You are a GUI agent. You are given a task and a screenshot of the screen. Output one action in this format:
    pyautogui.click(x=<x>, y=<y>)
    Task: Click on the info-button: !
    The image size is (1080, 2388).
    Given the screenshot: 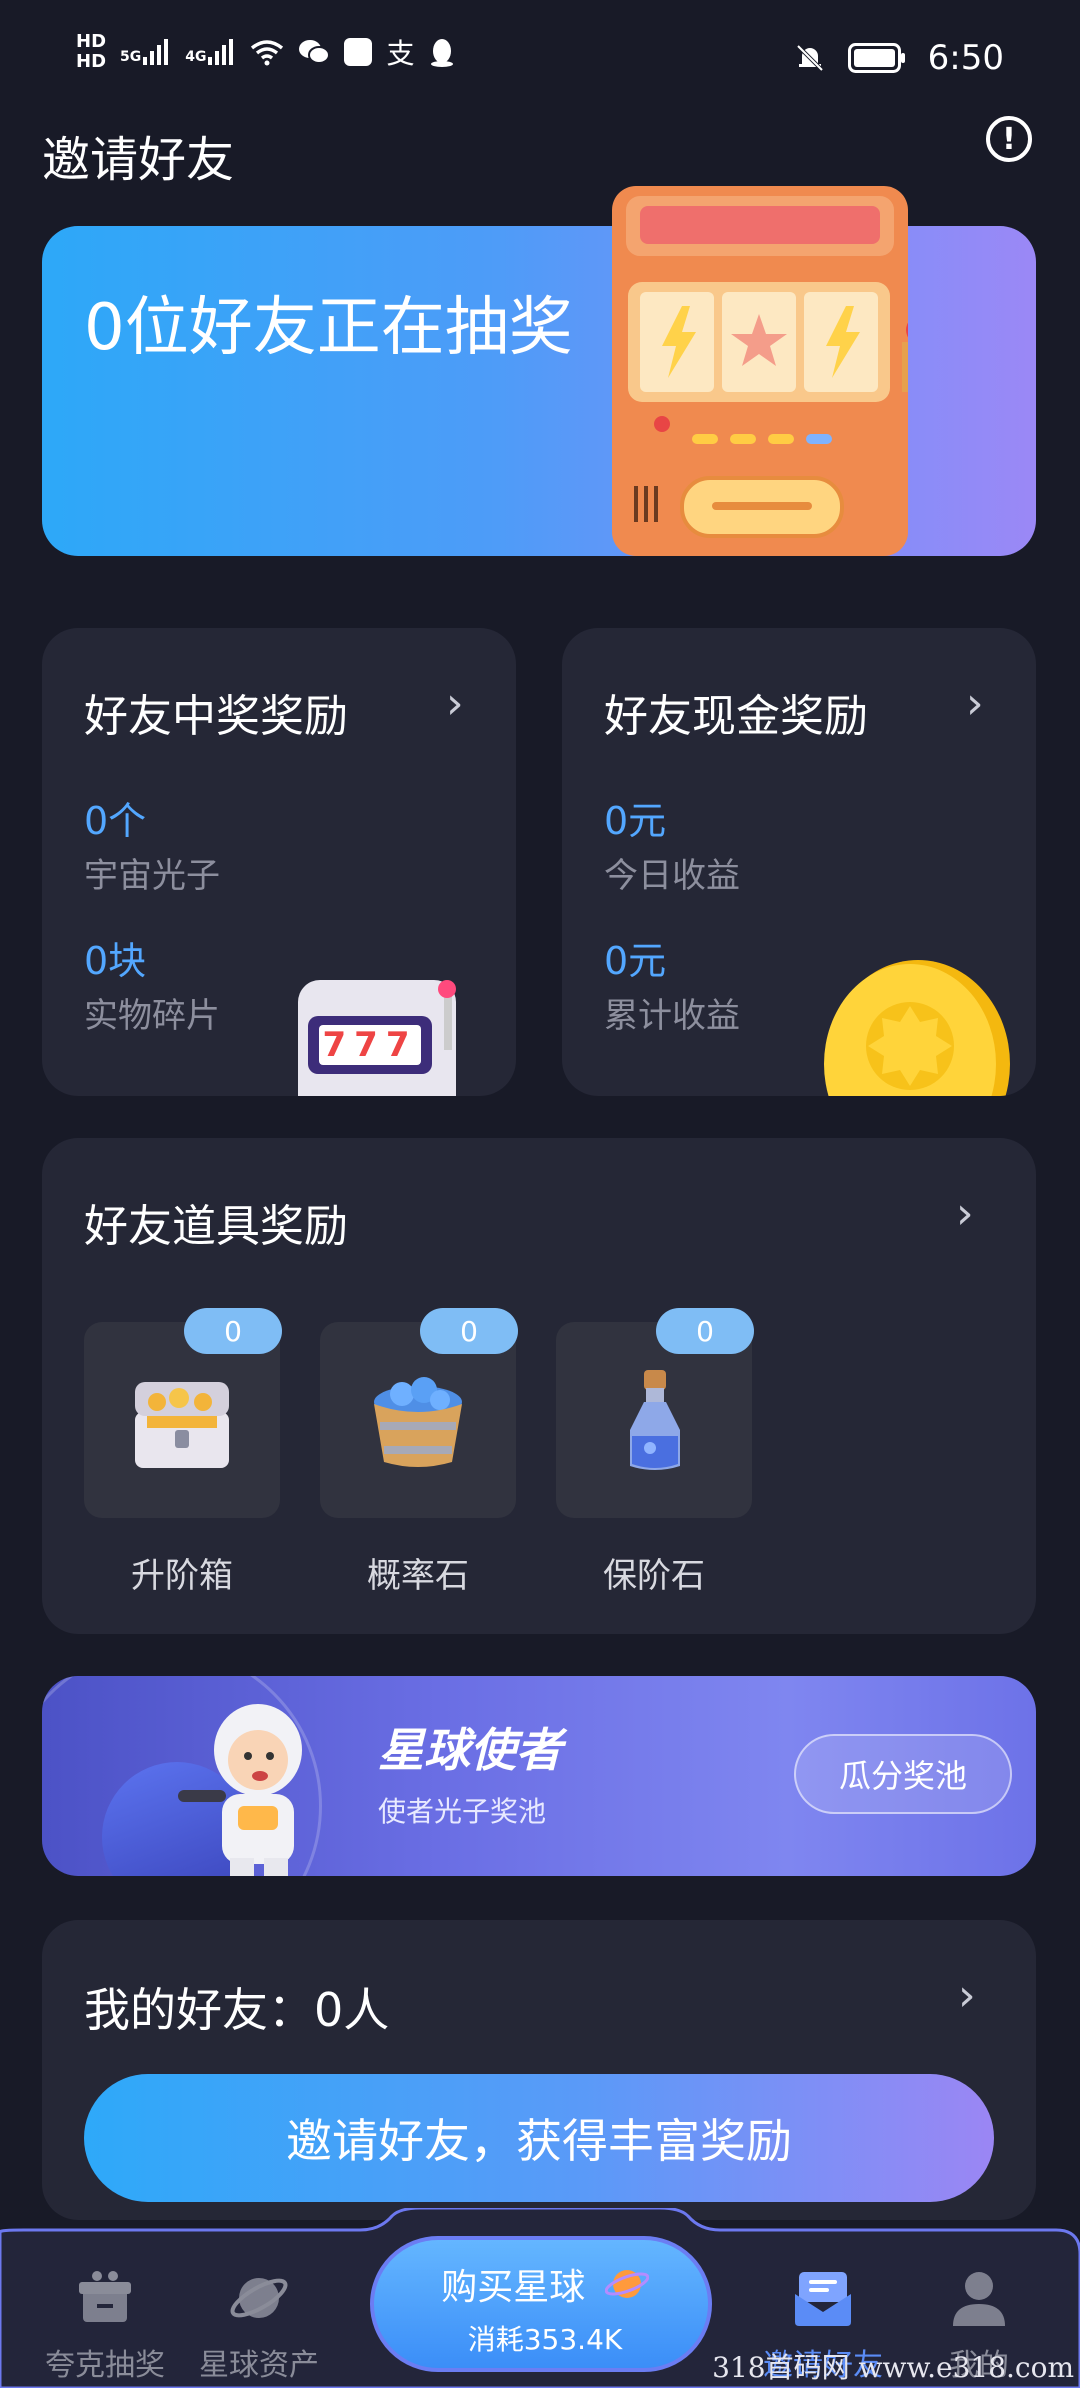 What is the action you would take?
    pyautogui.click(x=1009, y=139)
    